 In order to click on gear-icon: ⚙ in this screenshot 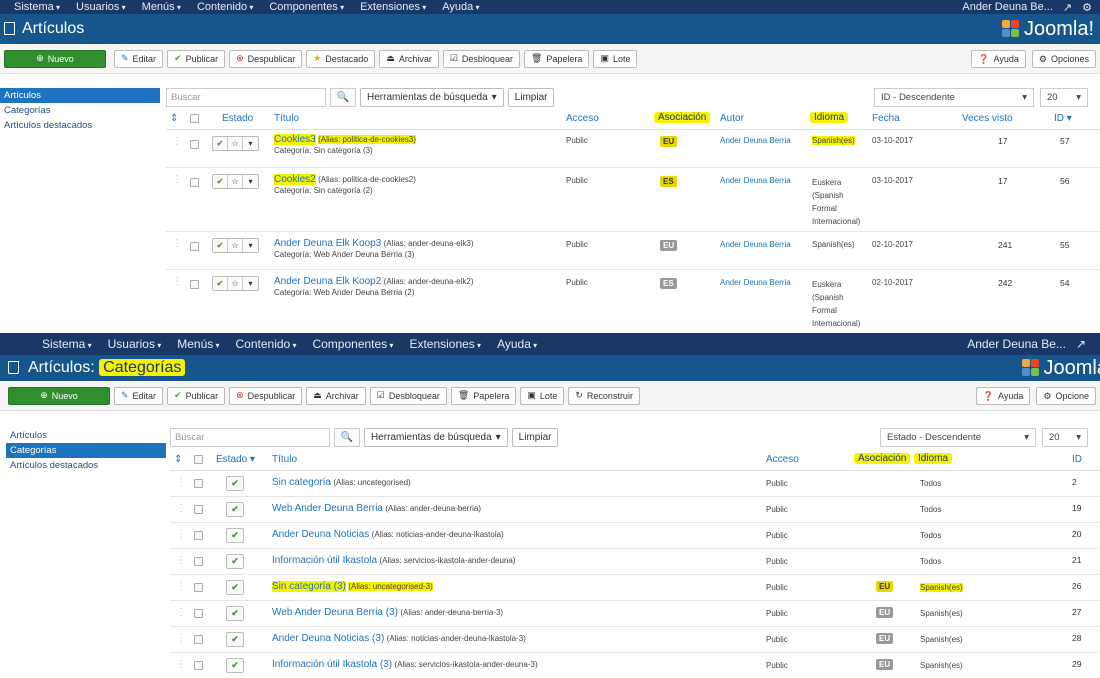, I will do `click(1087, 7)`.